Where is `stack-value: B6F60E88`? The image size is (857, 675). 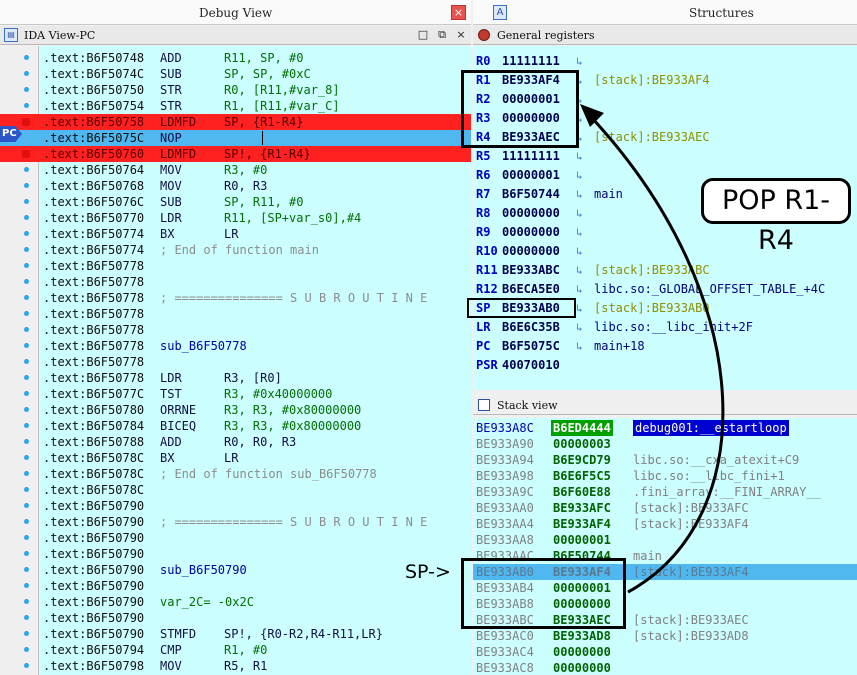 stack-value: B6F60E88 is located at coordinates (582, 492).